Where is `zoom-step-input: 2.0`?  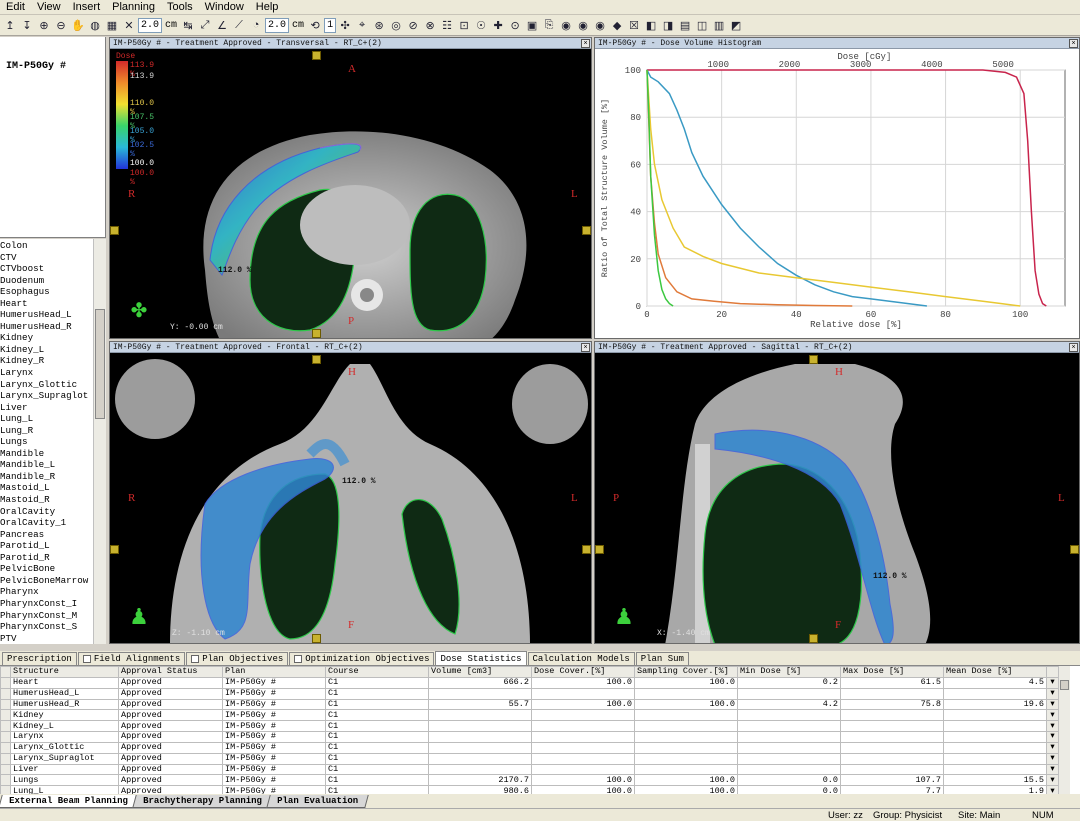
zoom-step-input: 2.0 is located at coordinates (150, 25).